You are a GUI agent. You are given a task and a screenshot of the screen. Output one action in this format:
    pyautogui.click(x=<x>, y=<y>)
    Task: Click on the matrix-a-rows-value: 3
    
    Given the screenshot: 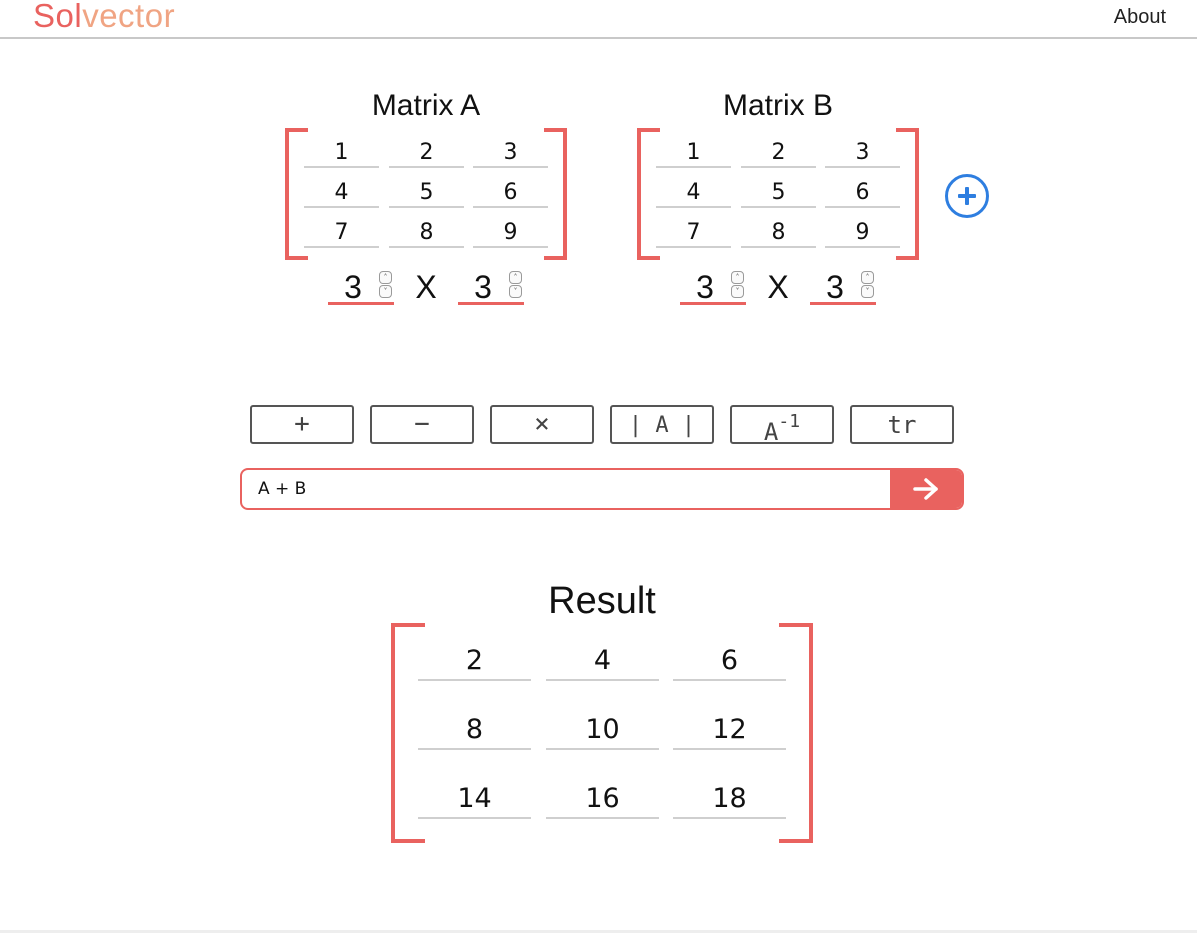 What is the action you would take?
    pyautogui.click(x=353, y=287)
    